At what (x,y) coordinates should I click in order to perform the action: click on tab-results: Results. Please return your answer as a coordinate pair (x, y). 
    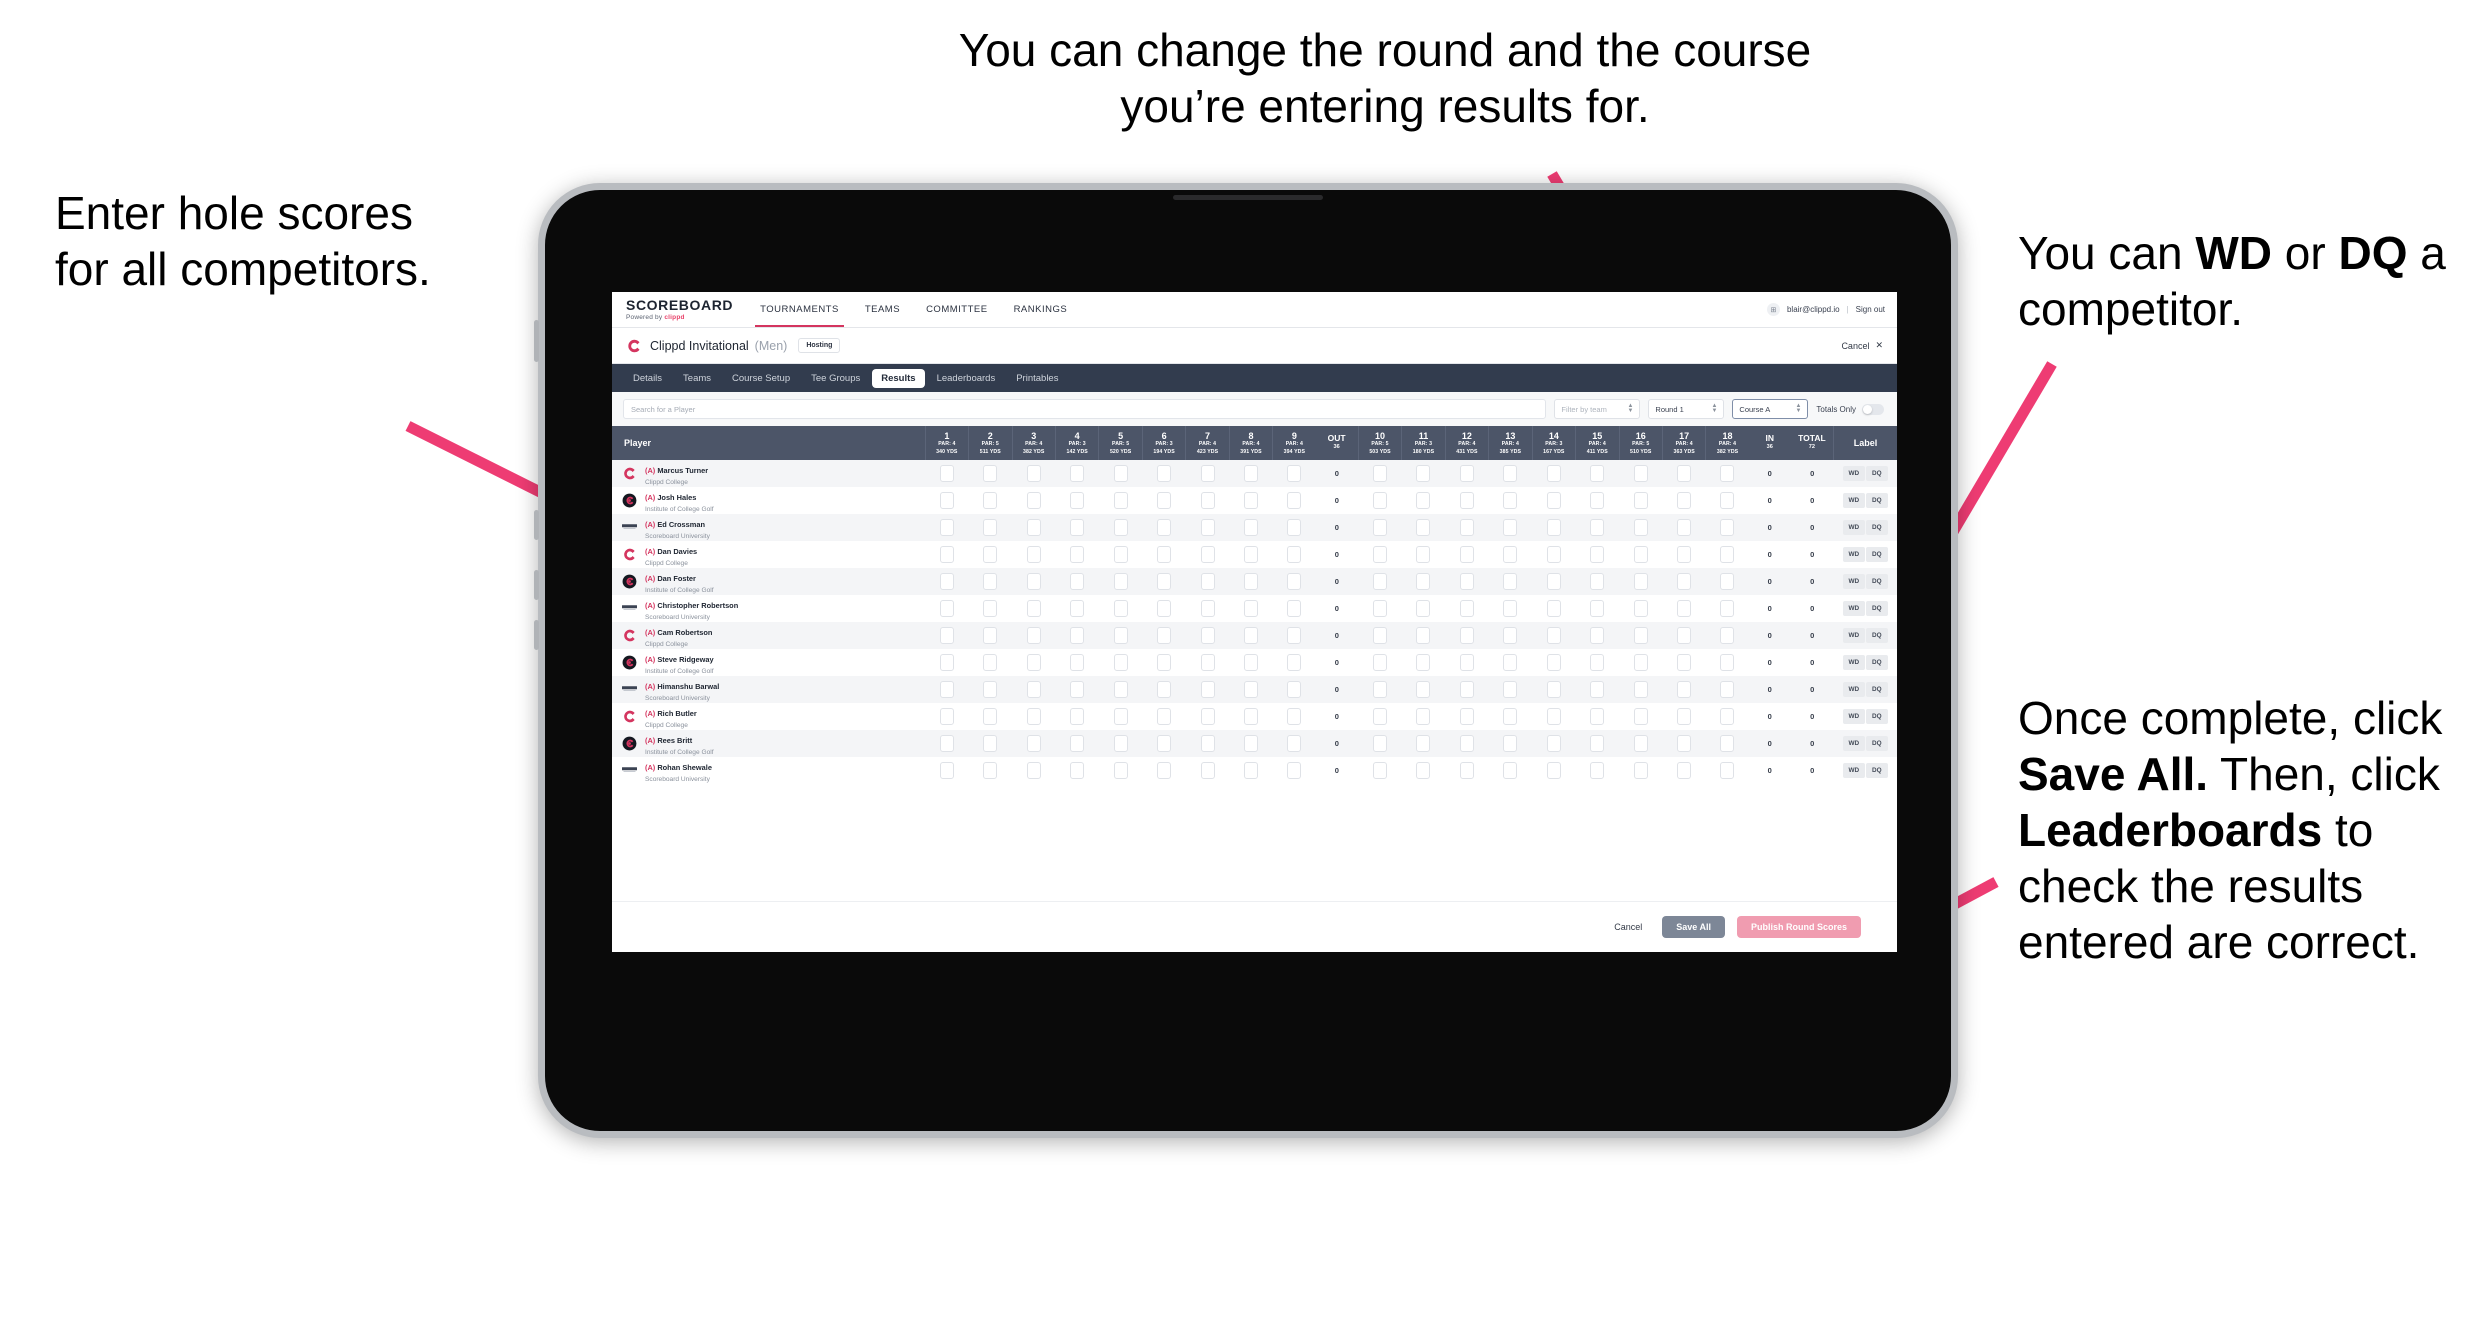
    Looking at the image, I should click on (898, 378).